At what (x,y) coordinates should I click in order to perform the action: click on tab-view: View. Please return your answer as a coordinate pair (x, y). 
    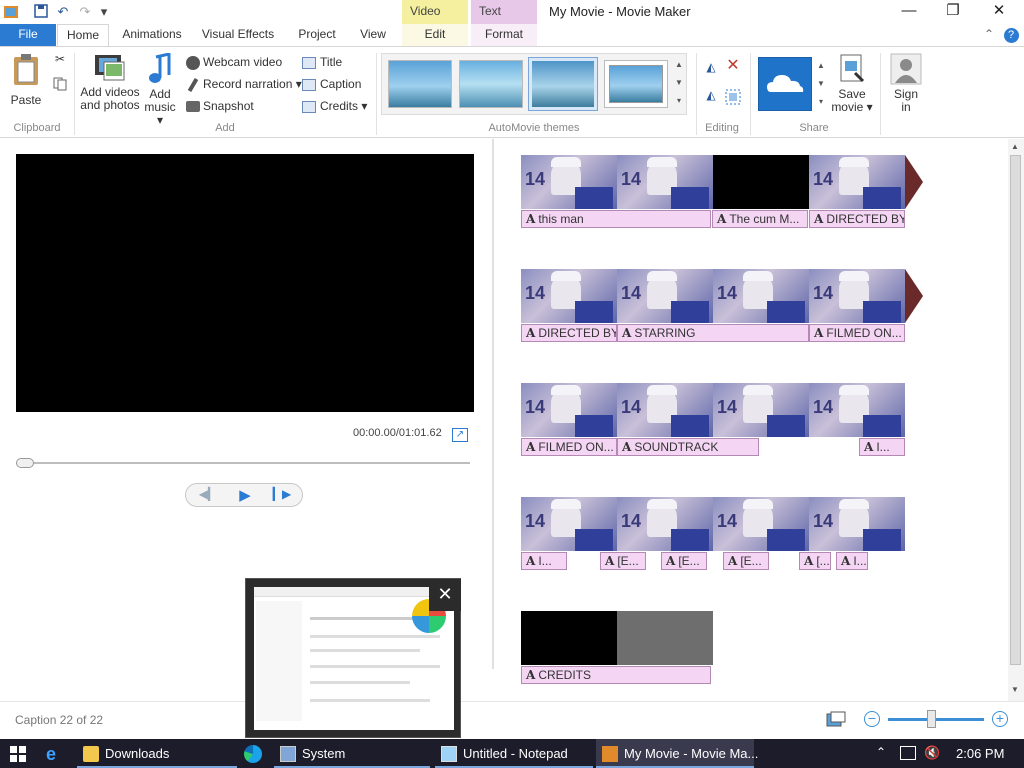
    Looking at the image, I should click on (373, 35).